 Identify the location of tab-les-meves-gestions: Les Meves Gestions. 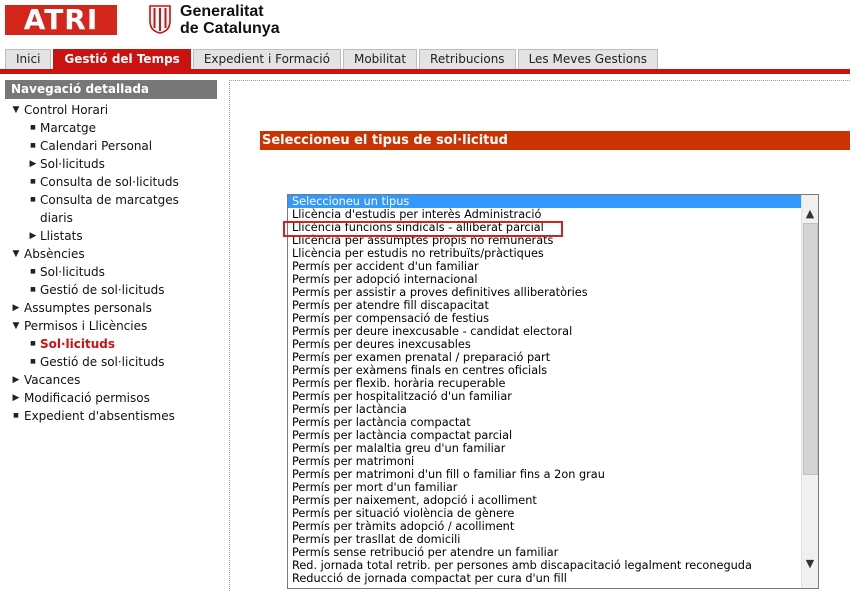
(587, 59).